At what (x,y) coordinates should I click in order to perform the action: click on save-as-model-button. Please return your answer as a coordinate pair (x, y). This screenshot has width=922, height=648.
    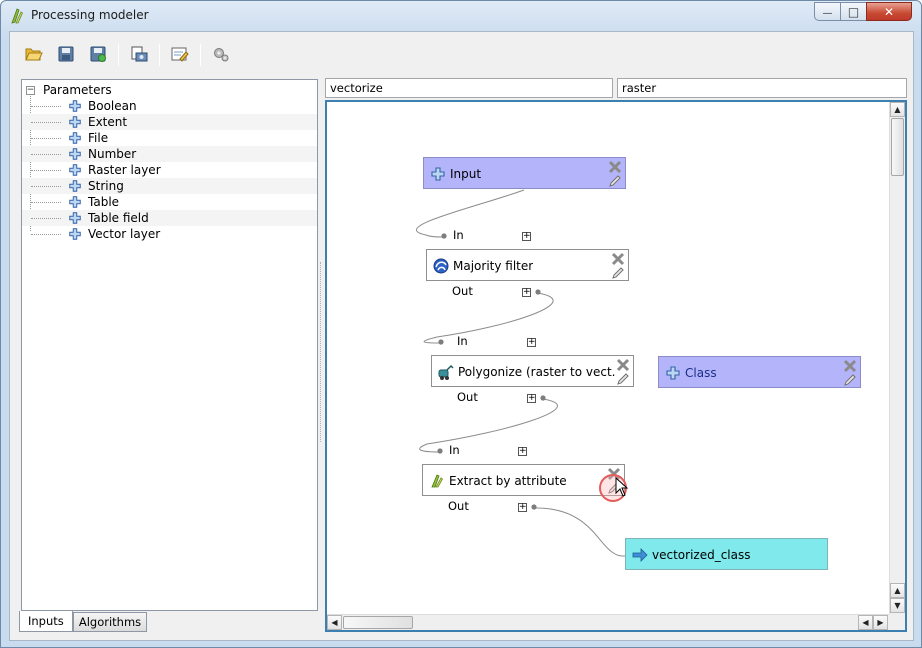
    Looking at the image, I should click on (98, 54).